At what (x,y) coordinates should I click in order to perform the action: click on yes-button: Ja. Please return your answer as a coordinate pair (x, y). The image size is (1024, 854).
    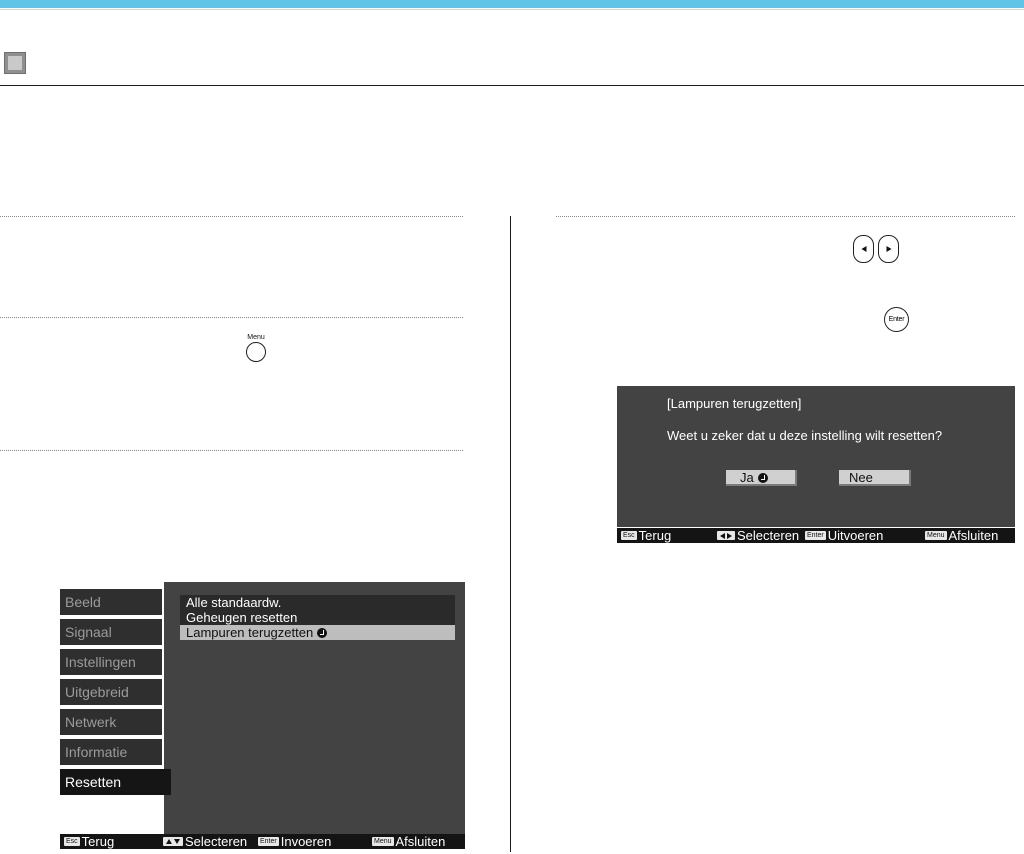
    Looking at the image, I should click on (761, 478).